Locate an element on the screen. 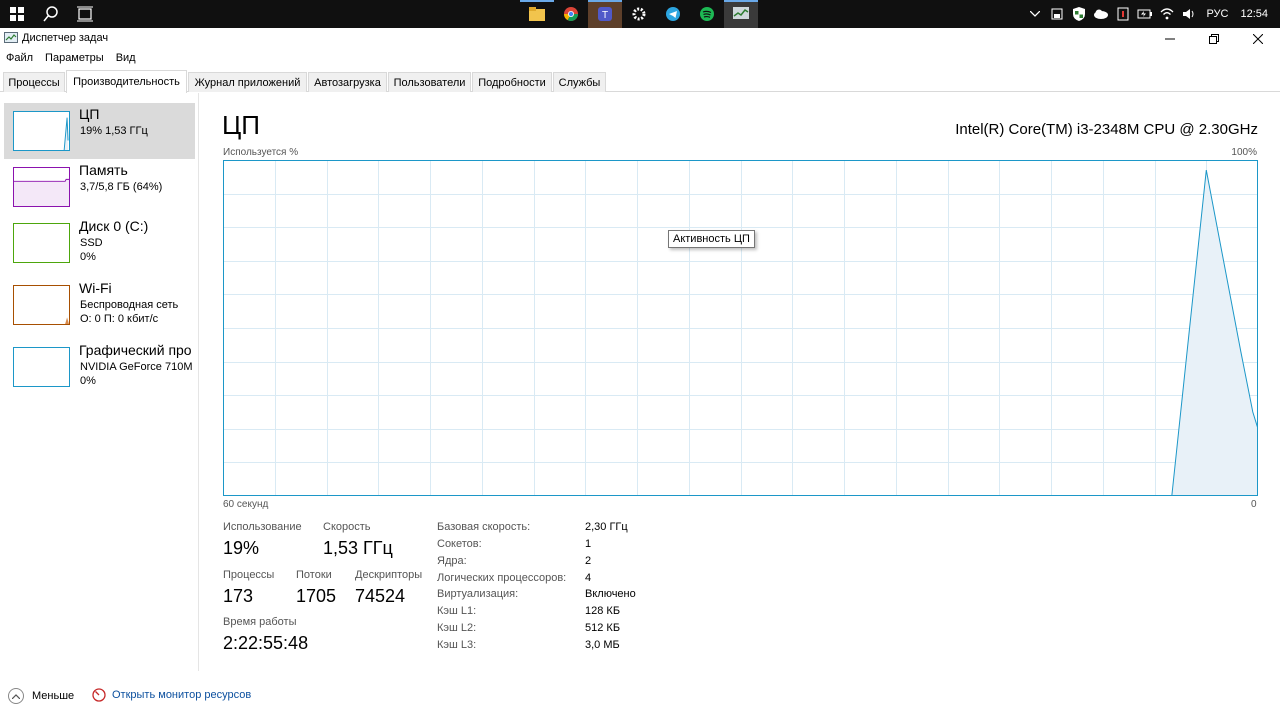 The image size is (1280, 719). volume-icon is located at coordinates (1189, 14).